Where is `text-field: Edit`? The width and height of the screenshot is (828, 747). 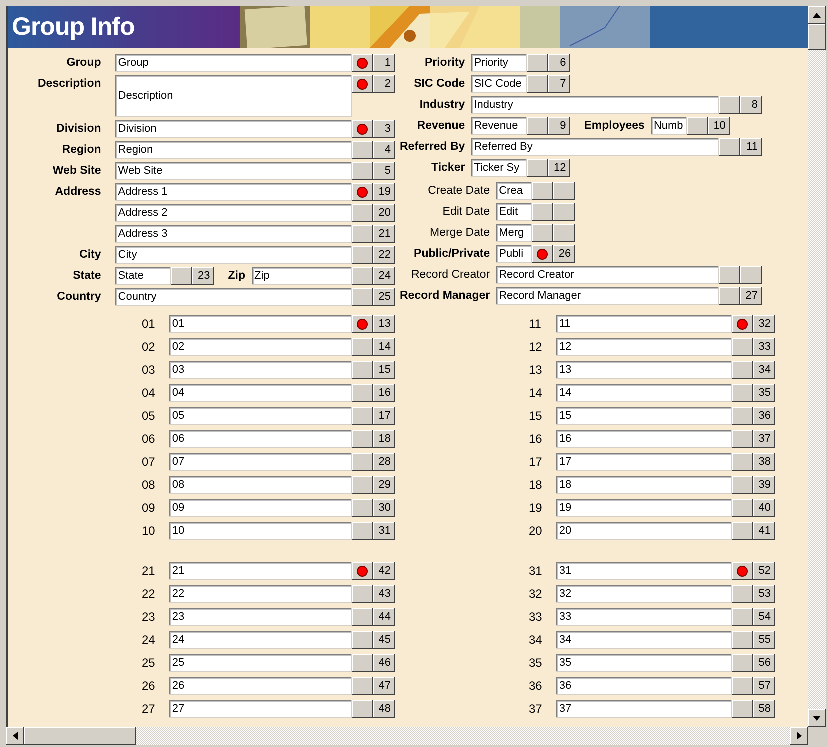 text-field: Edit is located at coordinates (514, 212).